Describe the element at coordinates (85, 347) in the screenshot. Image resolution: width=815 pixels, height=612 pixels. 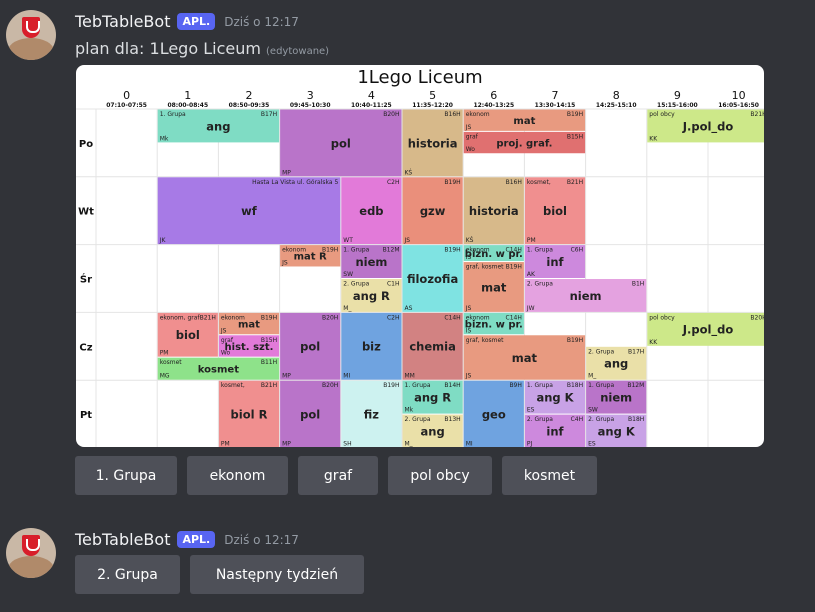
I see `day-label: Cz` at that location.